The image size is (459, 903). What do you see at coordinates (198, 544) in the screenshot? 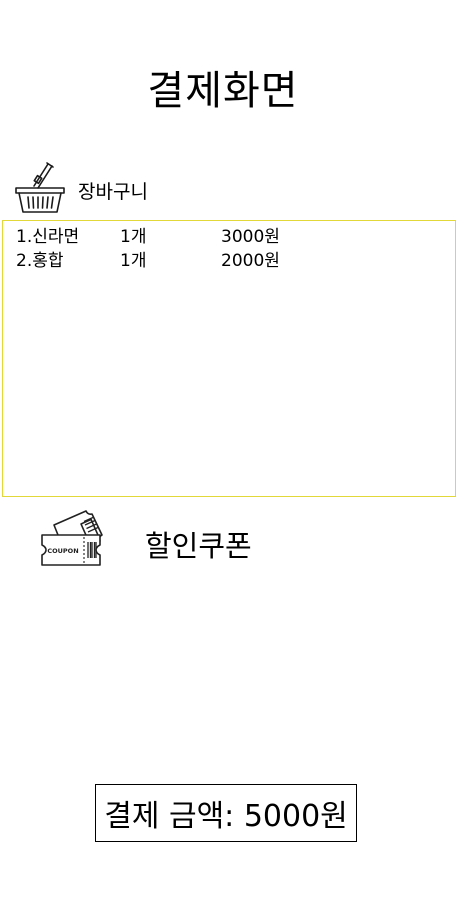
I see `coupon-label: 할인쿠폰` at bounding box center [198, 544].